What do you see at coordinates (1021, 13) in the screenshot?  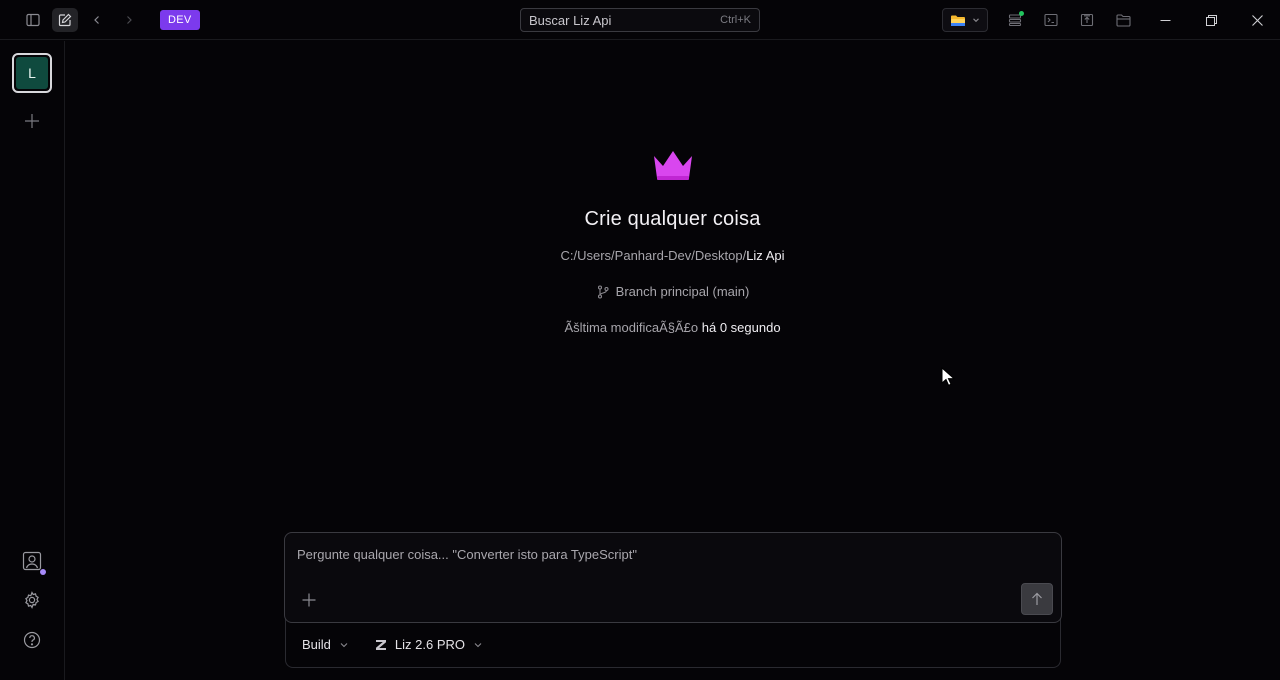 I see `status-green-dot` at bounding box center [1021, 13].